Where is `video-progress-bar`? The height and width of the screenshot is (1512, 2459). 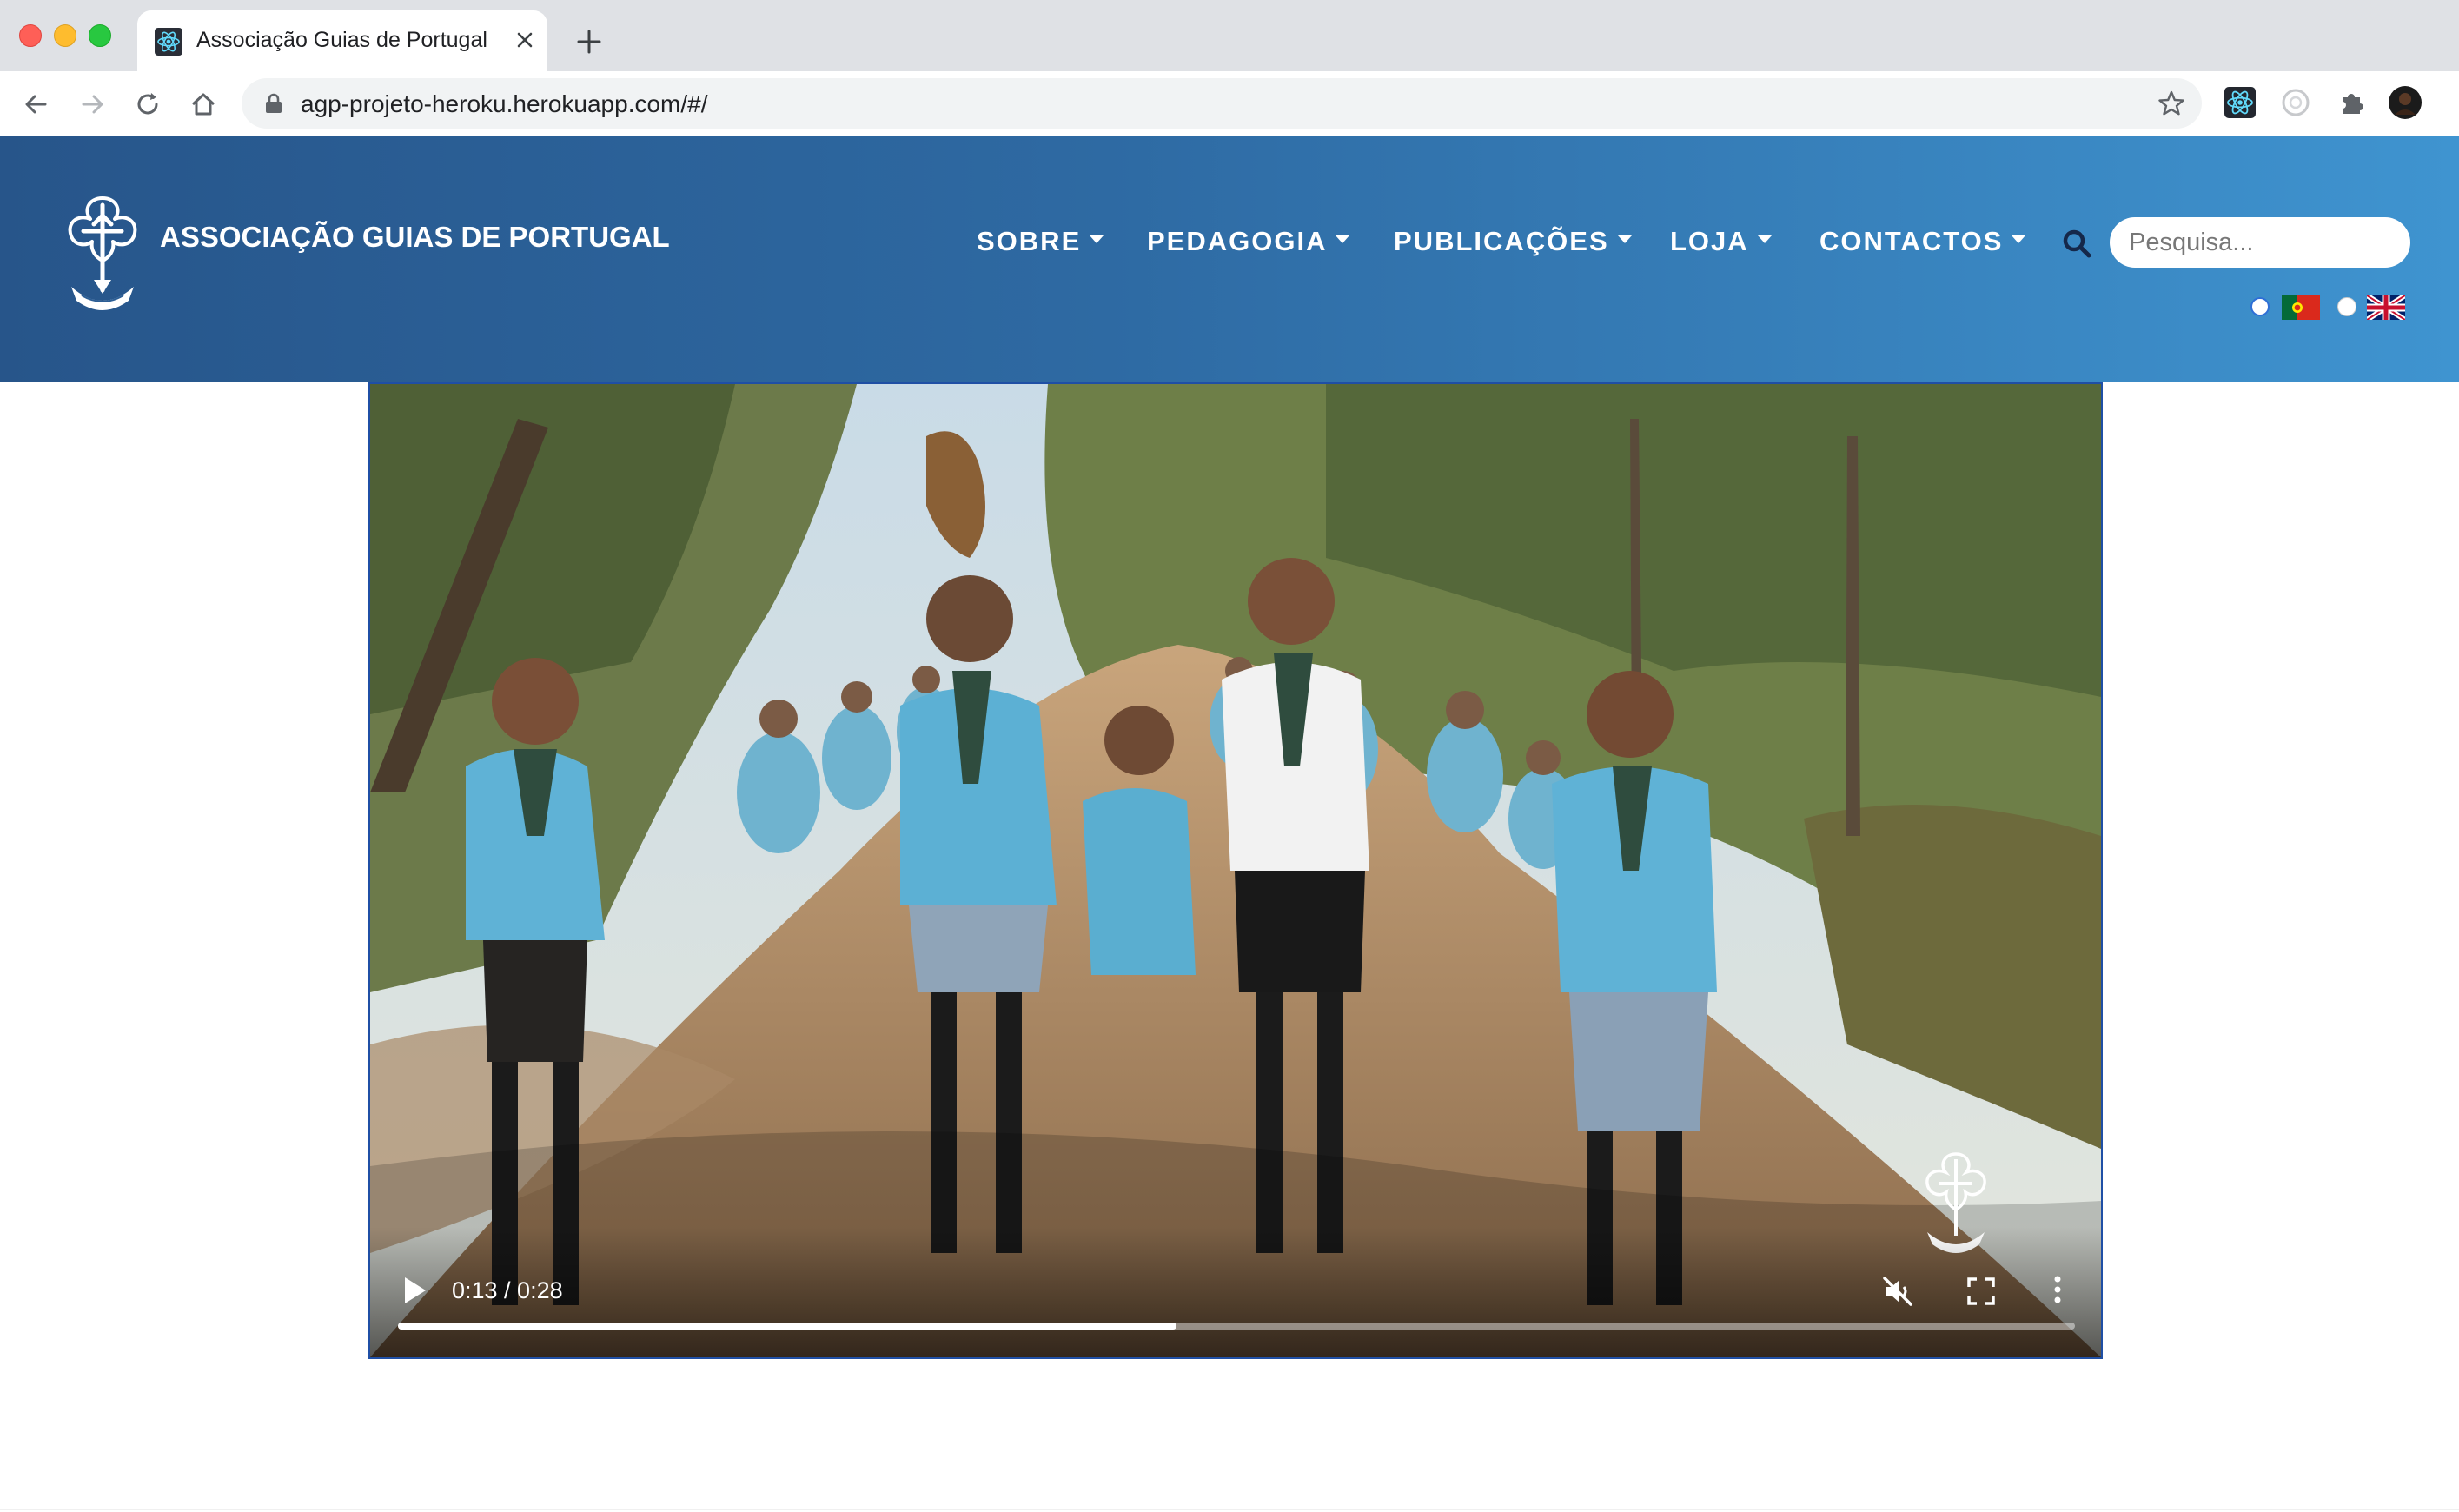
video-progress-bar is located at coordinates (1236, 1326).